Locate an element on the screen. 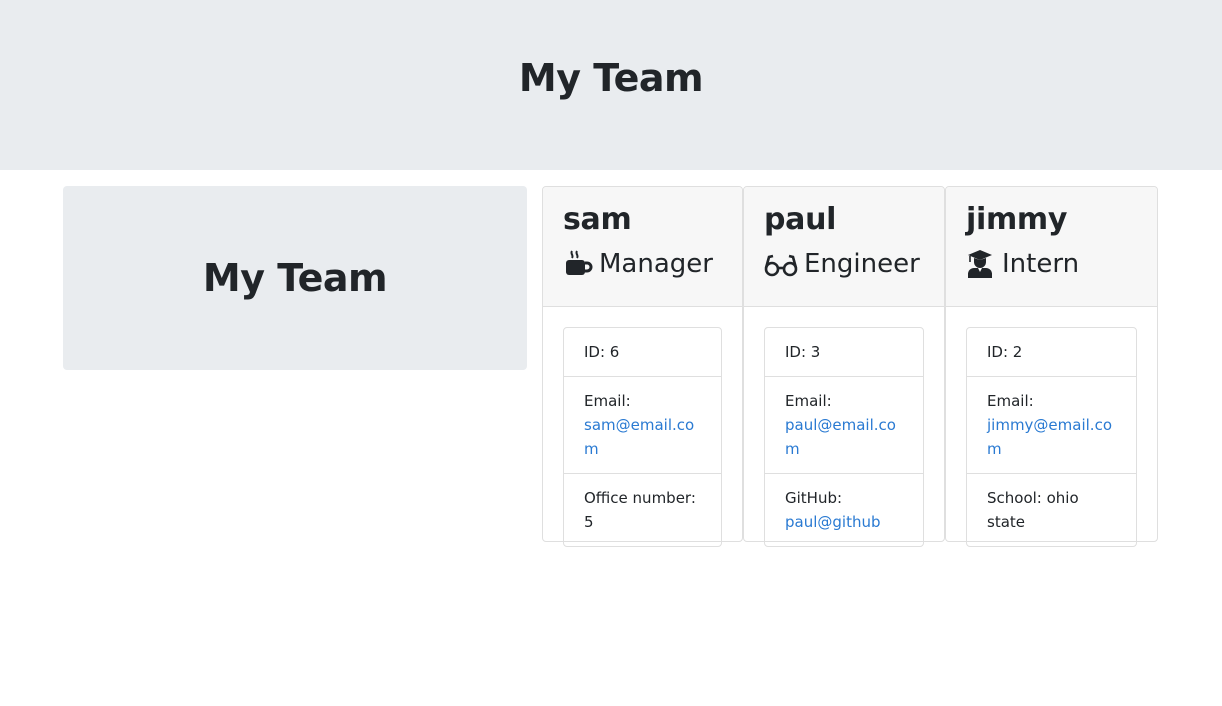  team-title: My Team is located at coordinates (295, 278).